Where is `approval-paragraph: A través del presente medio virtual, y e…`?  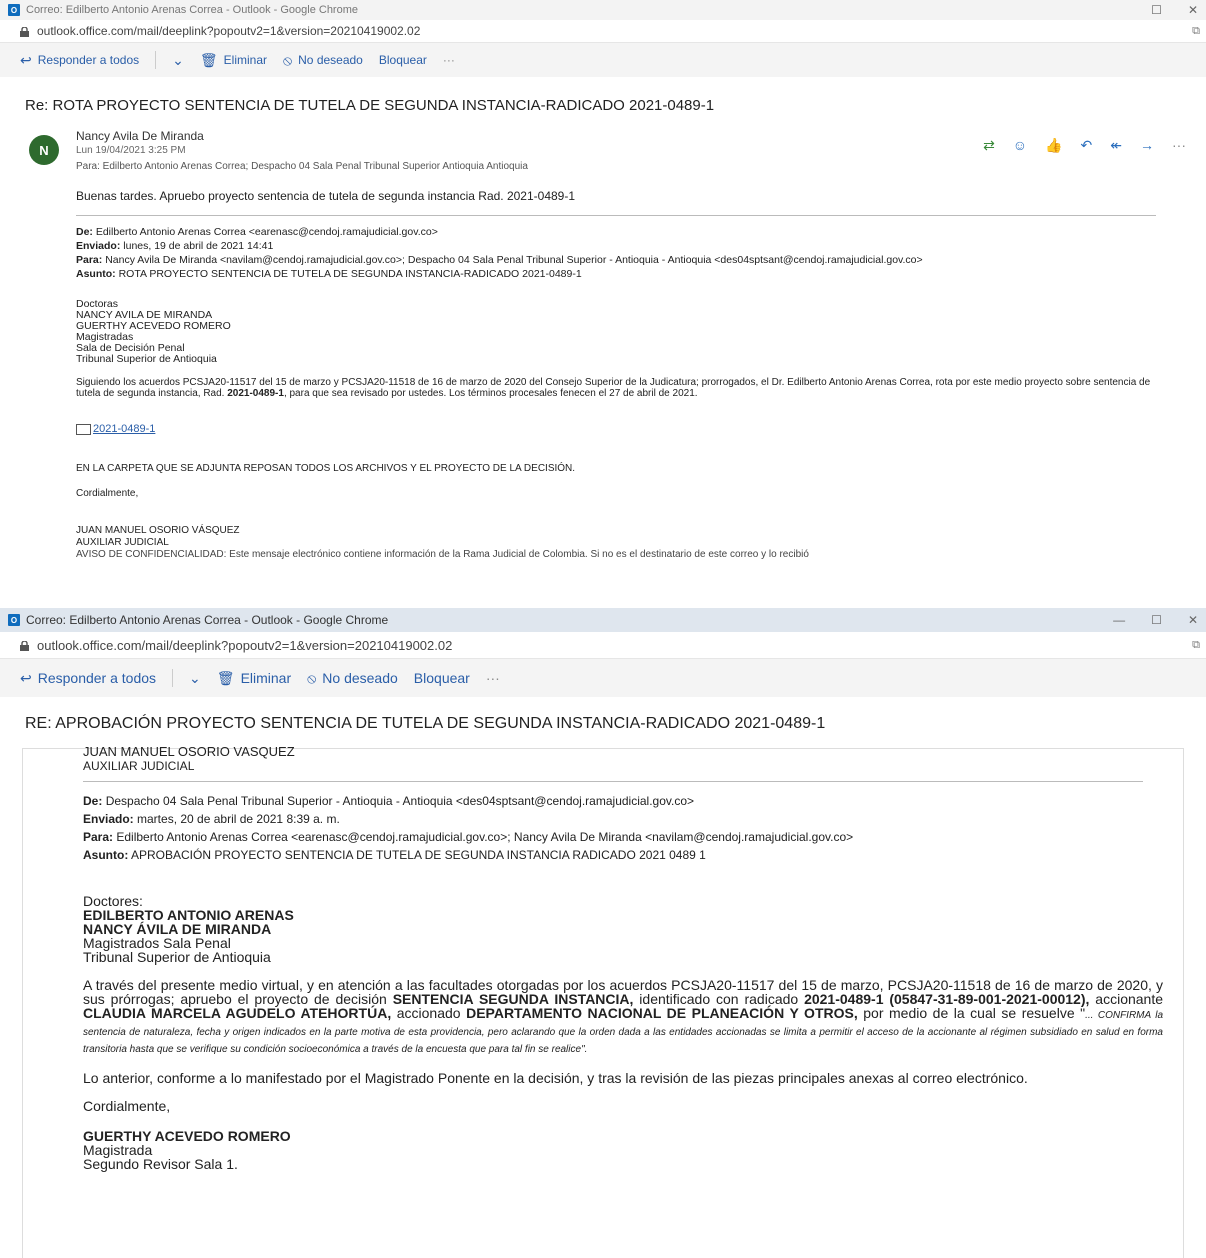 approval-paragraph: A través del presente medio virtual, y e… is located at coordinates (623, 1016).